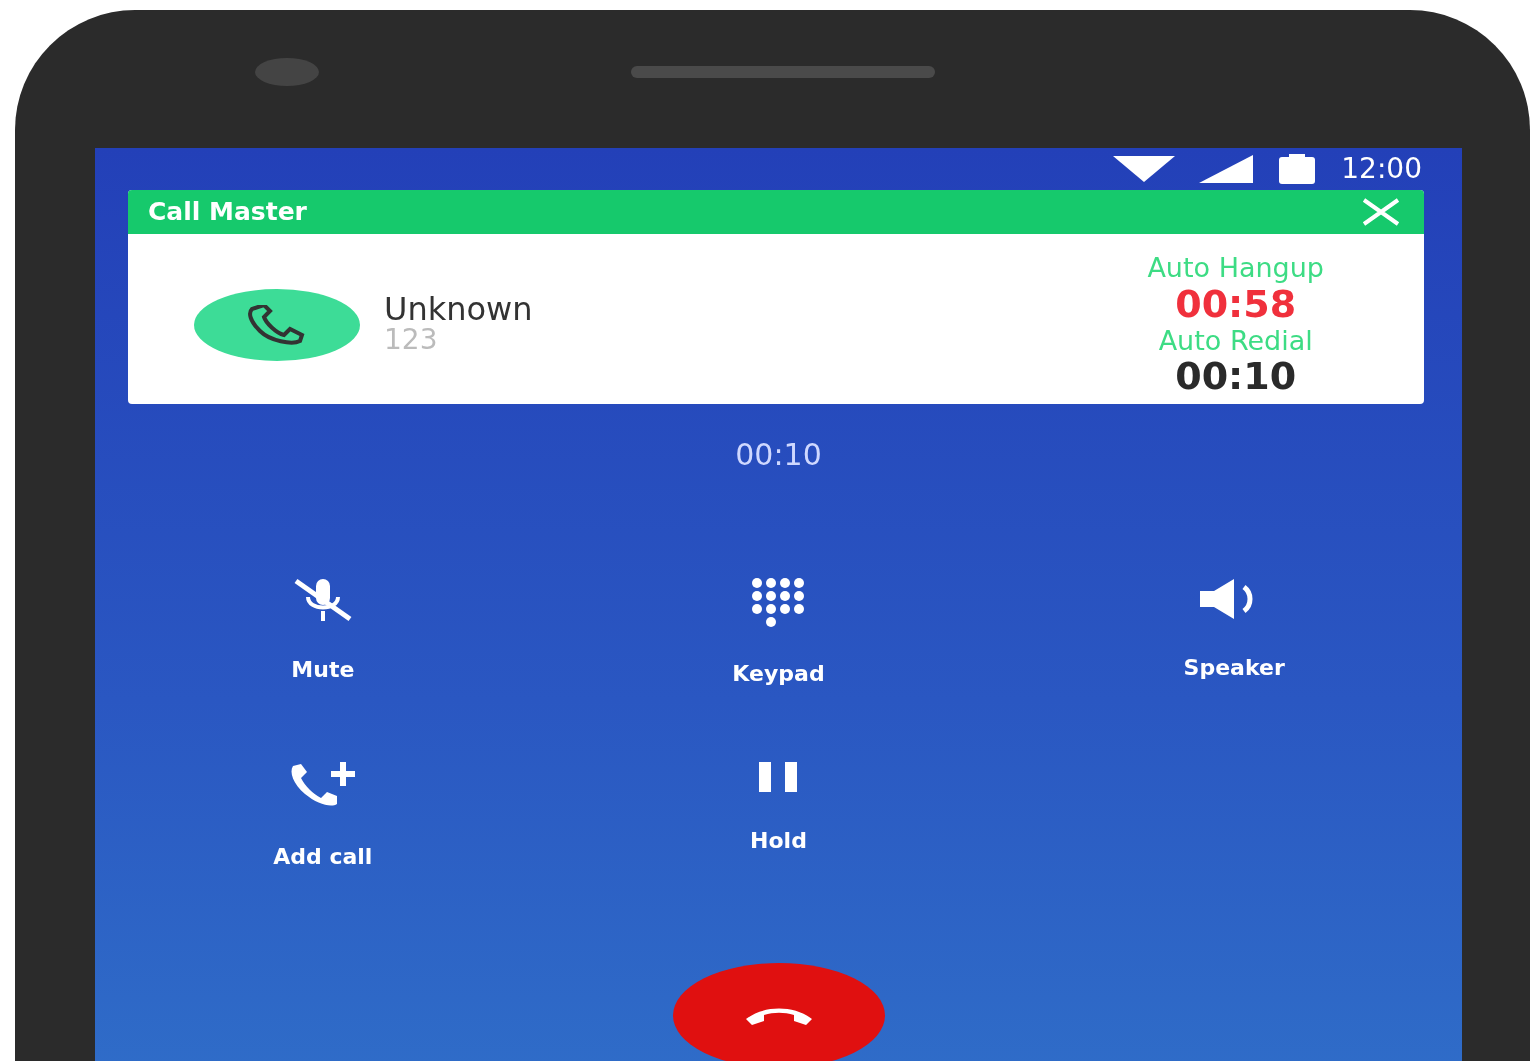 This screenshot has width=1532, height=1061. Describe the element at coordinates (323, 817) in the screenshot. I see `addcall-button: Add call` at that location.